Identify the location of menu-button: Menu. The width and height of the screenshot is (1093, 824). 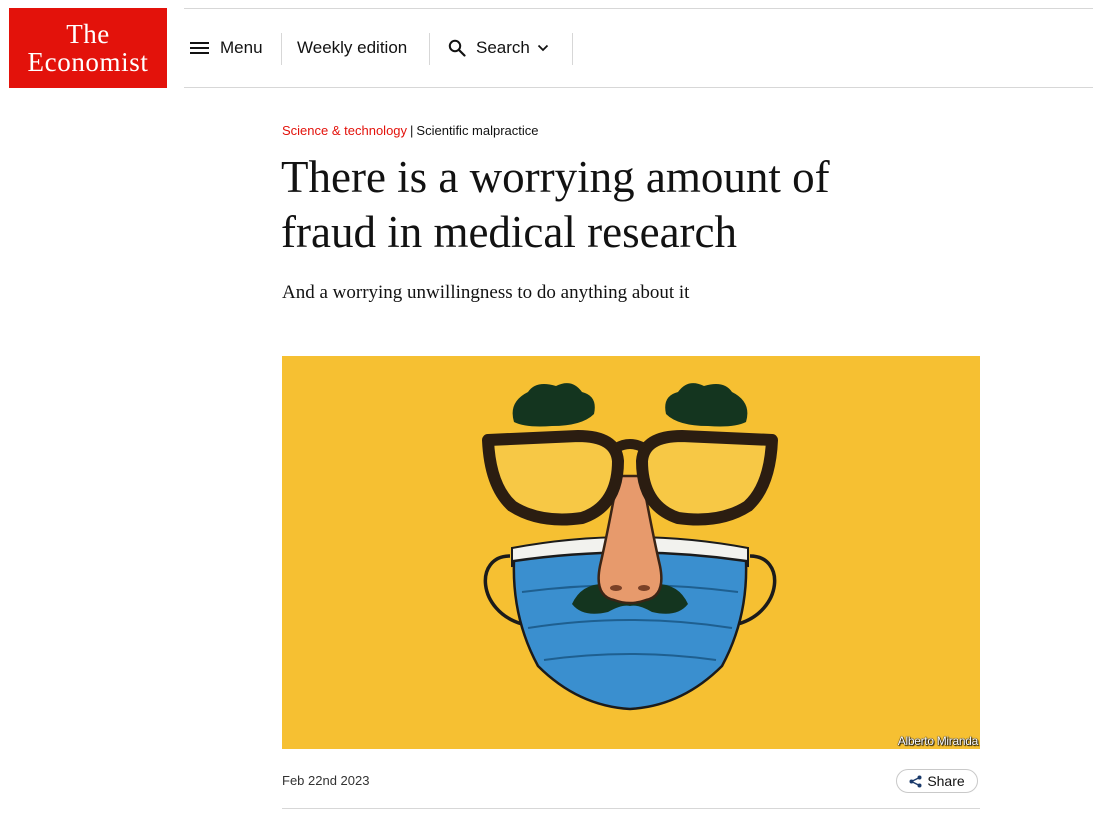
(226, 48).